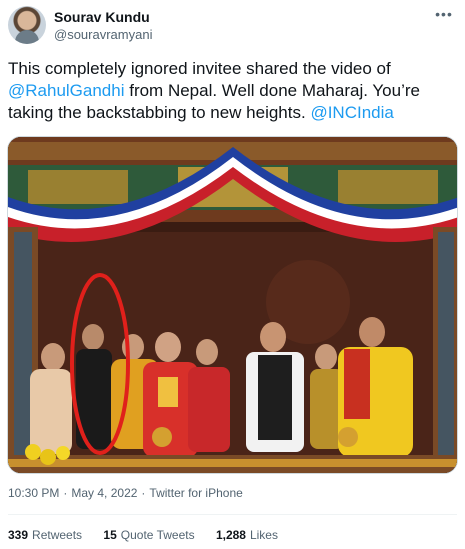  I want to click on mention-rahulgandhi: @RahulGandhi, so click(66, 90).